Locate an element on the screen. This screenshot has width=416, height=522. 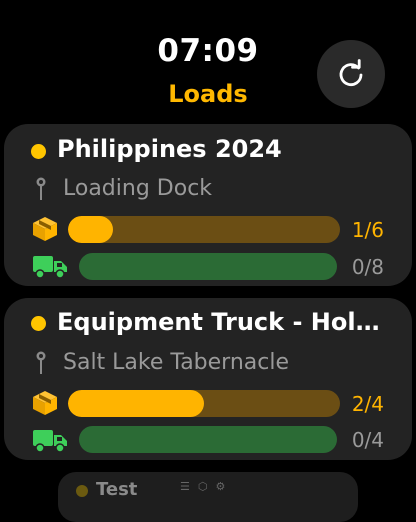
truck-count: 0/8 is located at coordinates (367, 267).